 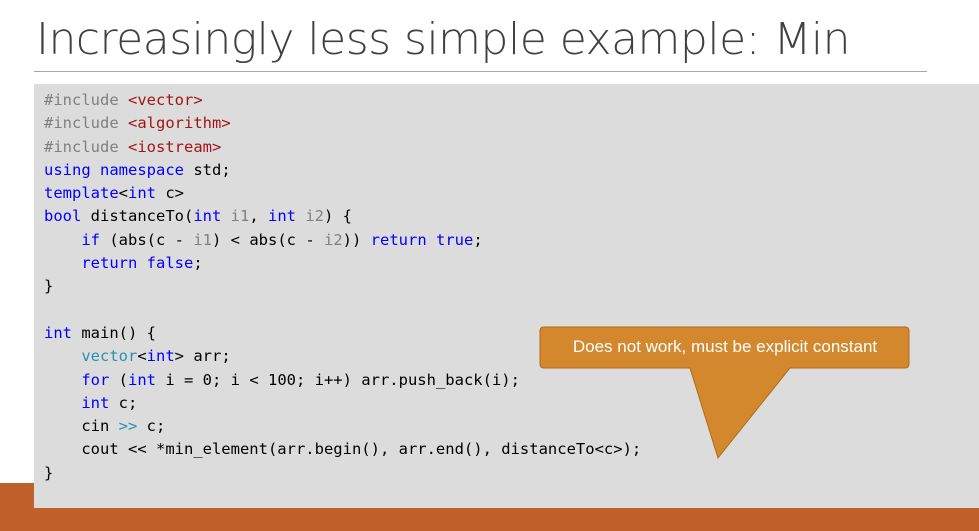 What do you see at coordinates (147, 239) in the screenshot?
I see `code-token: (abs(c -` at bounding box center [147, 239].